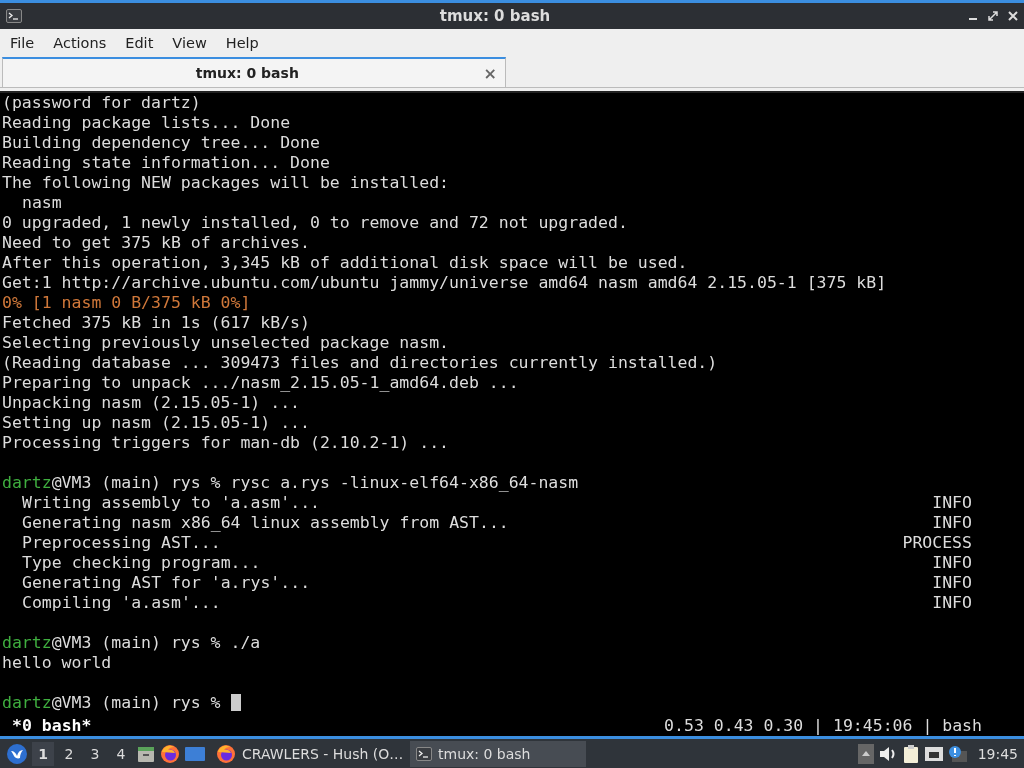 The width and height of the screenshot is (1024, 768). Describe the element at coordinates (445, 283) in the screenshot. I see `terminal-line: Get:1 http://archive.ubuntu.com/ubuntu jammy/universe amd64 nasm amd64 2.15.05-1 [375 kB]` at that location.